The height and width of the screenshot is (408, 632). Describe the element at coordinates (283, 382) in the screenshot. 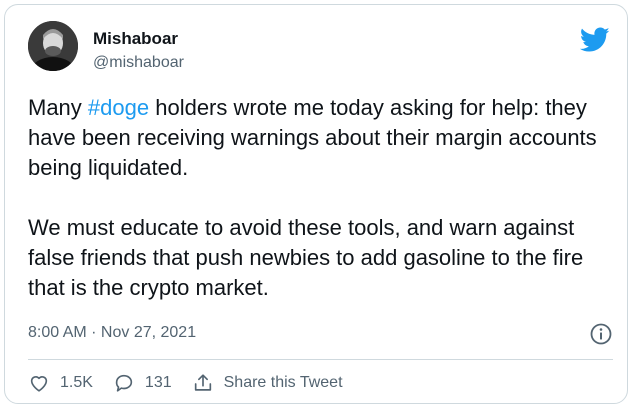

I see `share-label: Share this Tweet` at that location.